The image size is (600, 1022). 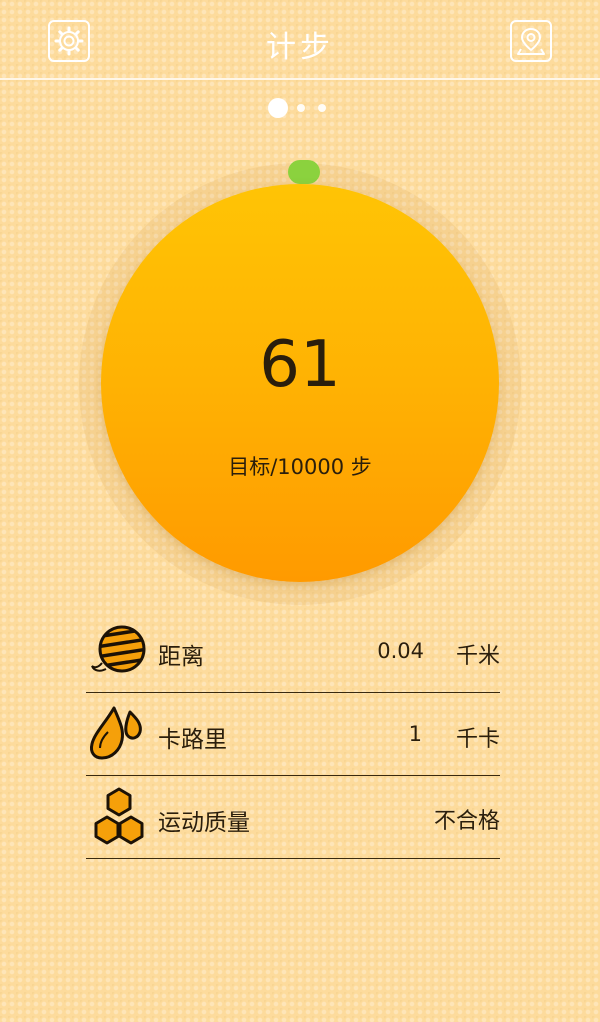 What do you see at coordinates (278, 108) in the screenshot?
I see `page-dot-active` at bounding box center [278, 108].